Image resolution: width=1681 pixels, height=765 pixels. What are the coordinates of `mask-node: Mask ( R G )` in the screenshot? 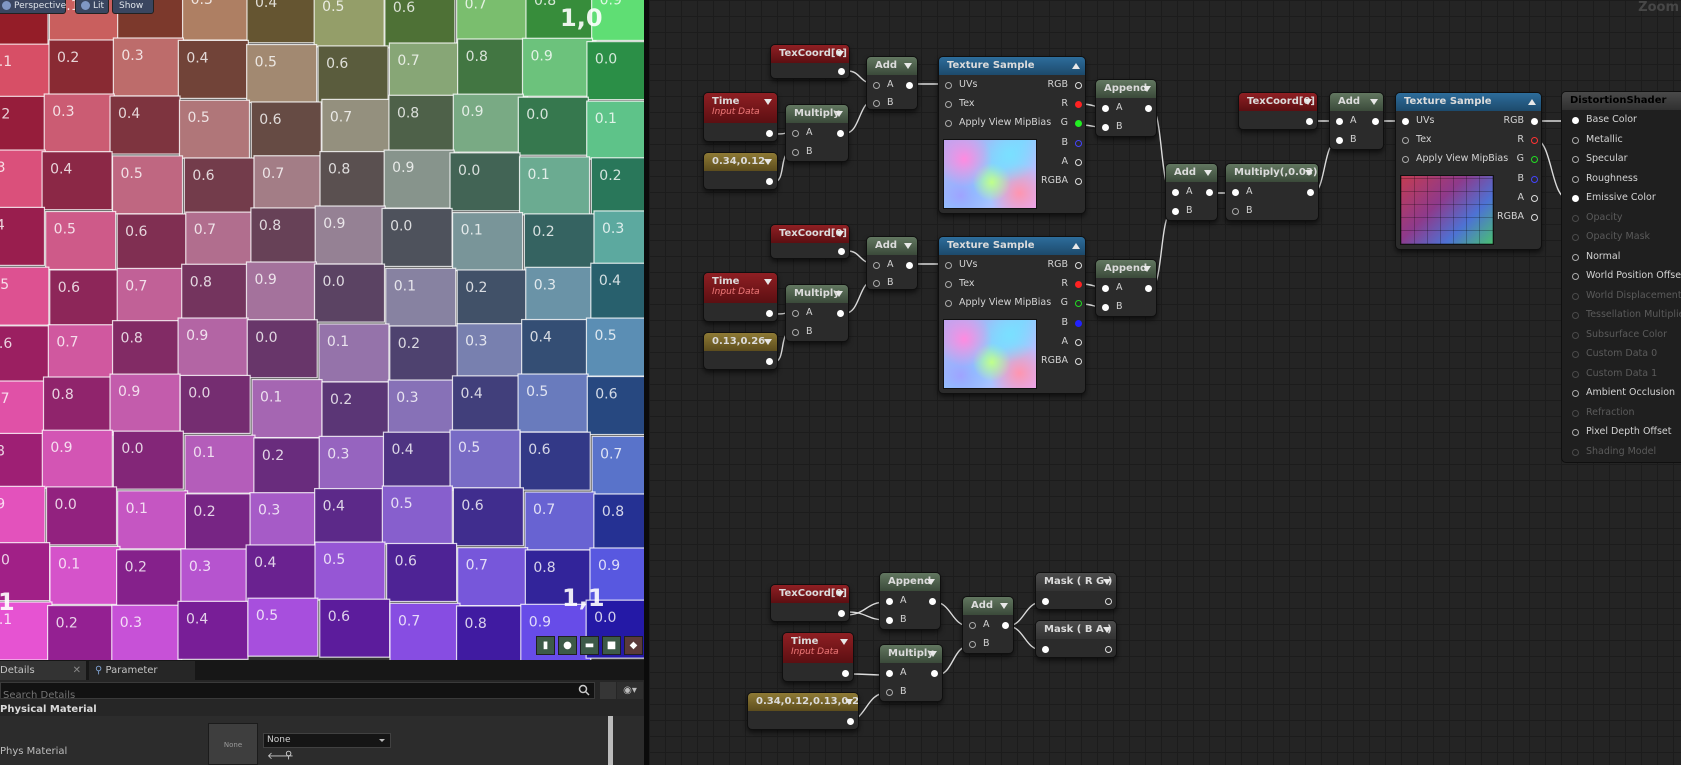 It's located at (1076, 591).